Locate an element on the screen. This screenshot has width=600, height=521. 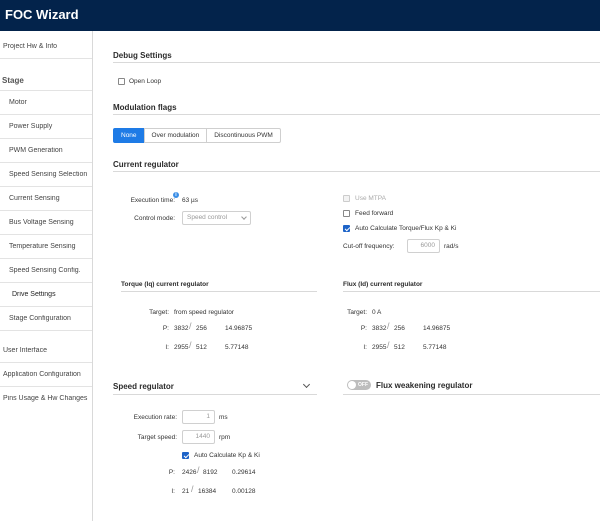
torque-i-denominator: 512 is located at coordinates (201, 347).